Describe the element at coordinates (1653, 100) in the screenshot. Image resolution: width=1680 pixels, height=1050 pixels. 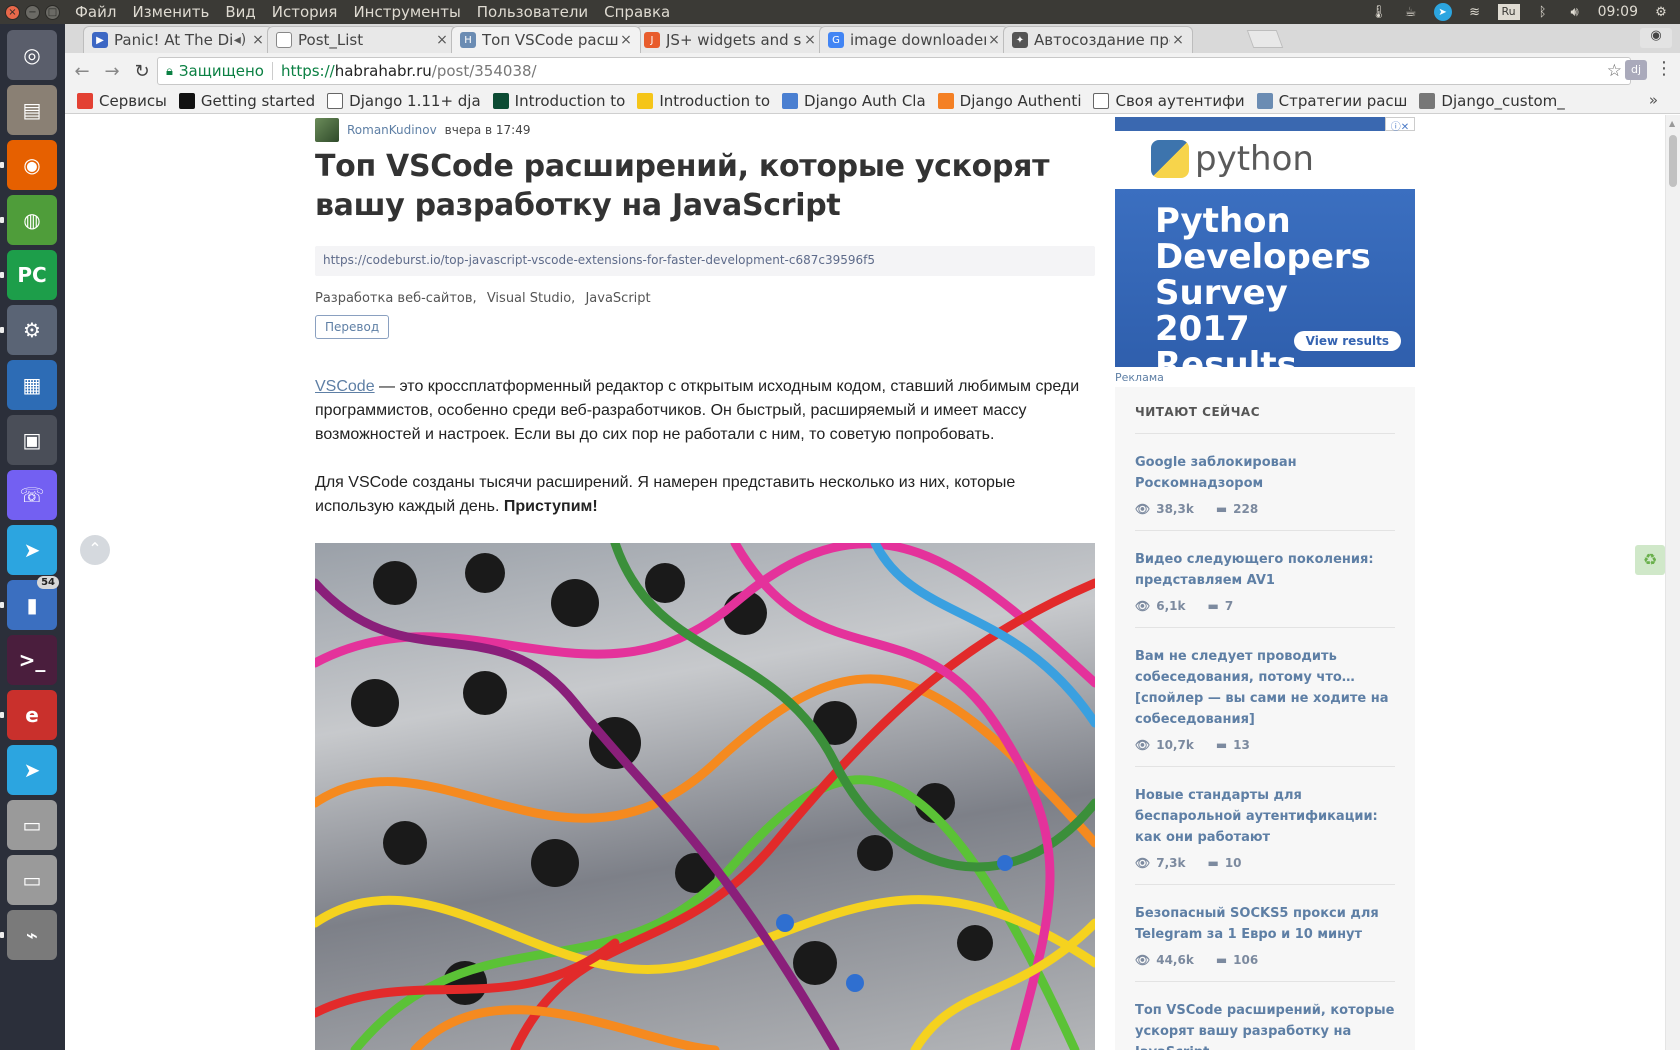
I see `bookmarks-overflow-icon: »` at that location.